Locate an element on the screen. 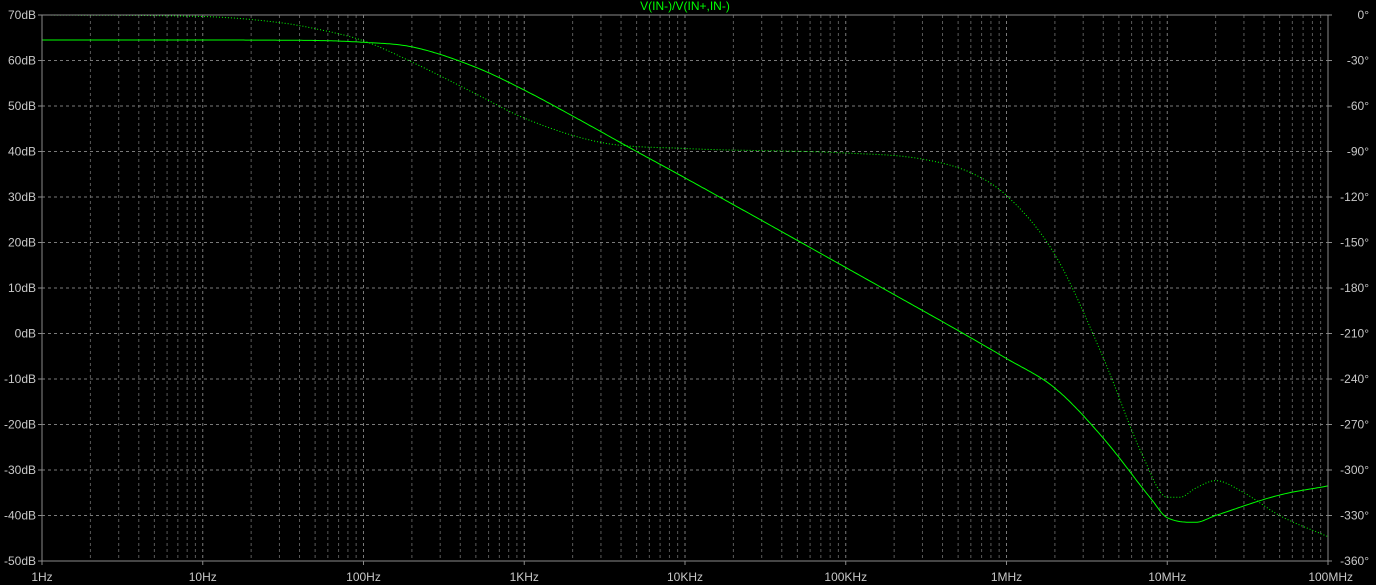 Image resolution: width=1376 pixels, height=585 pixels. x-tick-label: 10Hz is located at coordinates (203, 577).